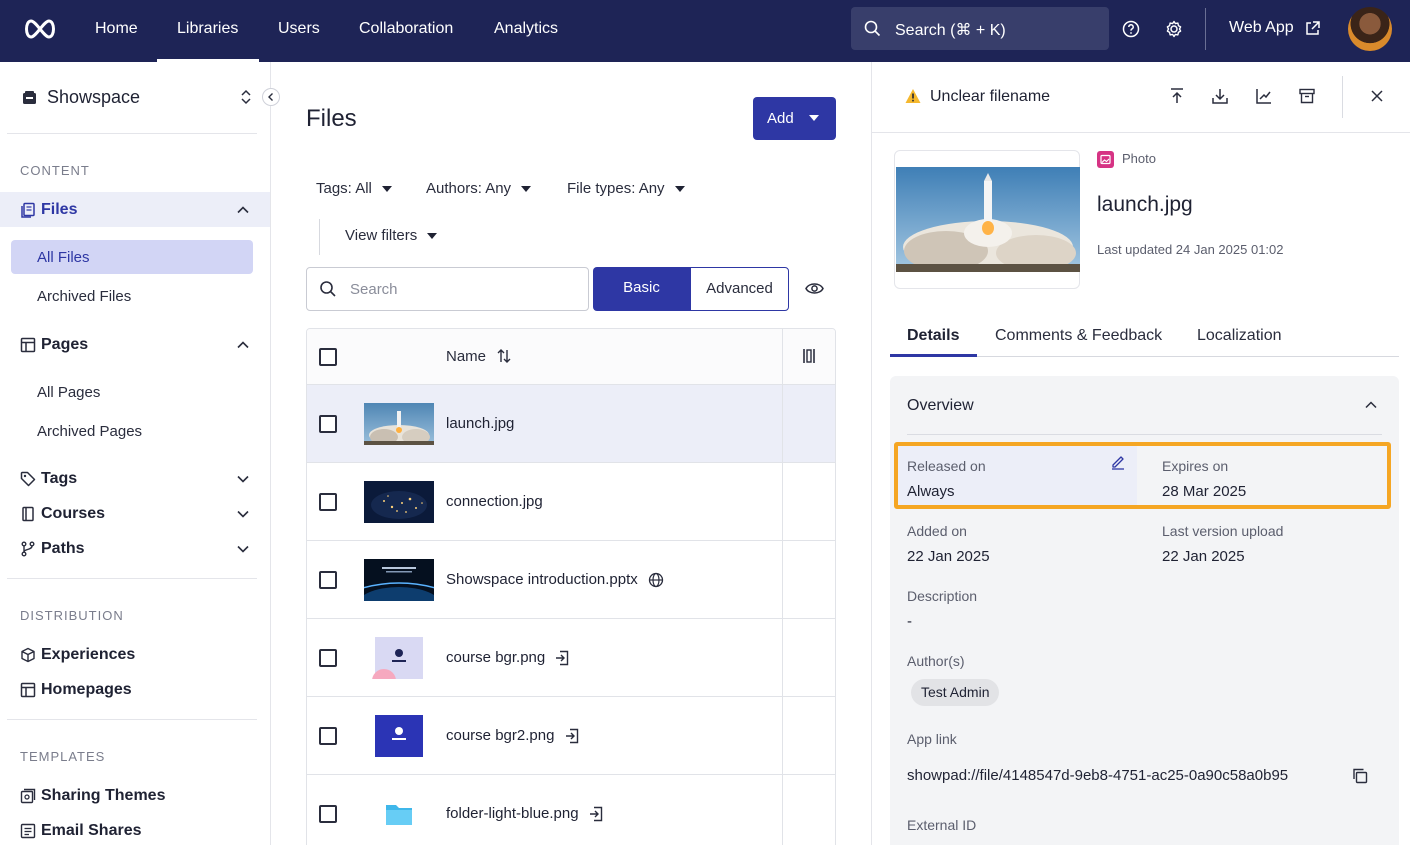 This screenshot has height=845, width=1410. What do you see at coordinates (63, 257) in the screenshot?
I see `sidebar-item-all-files: All Files` at bounding box center [63, 257].